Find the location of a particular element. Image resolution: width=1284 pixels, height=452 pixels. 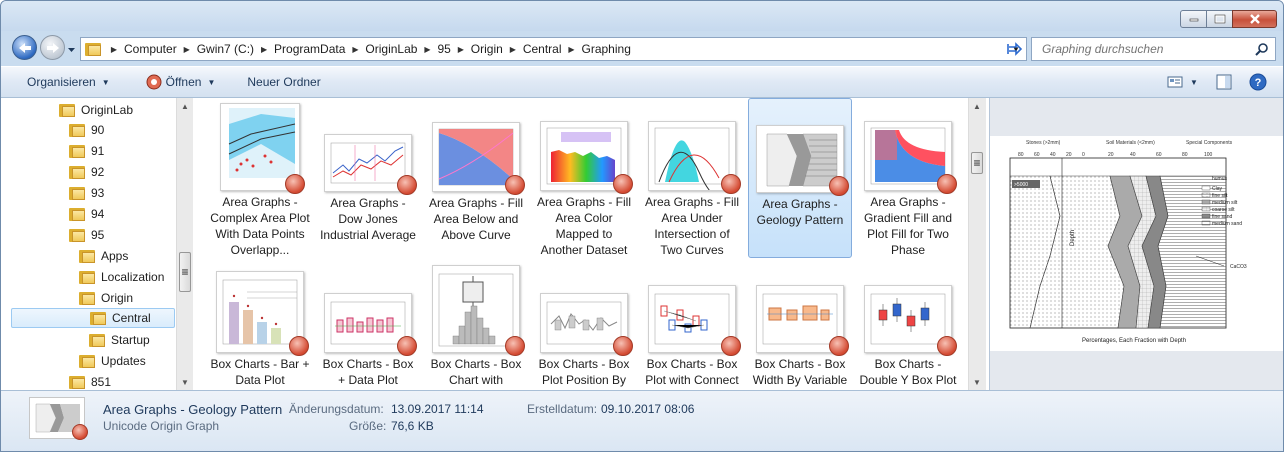

tree-item-95: 95 is located at coordinates (122, 235).